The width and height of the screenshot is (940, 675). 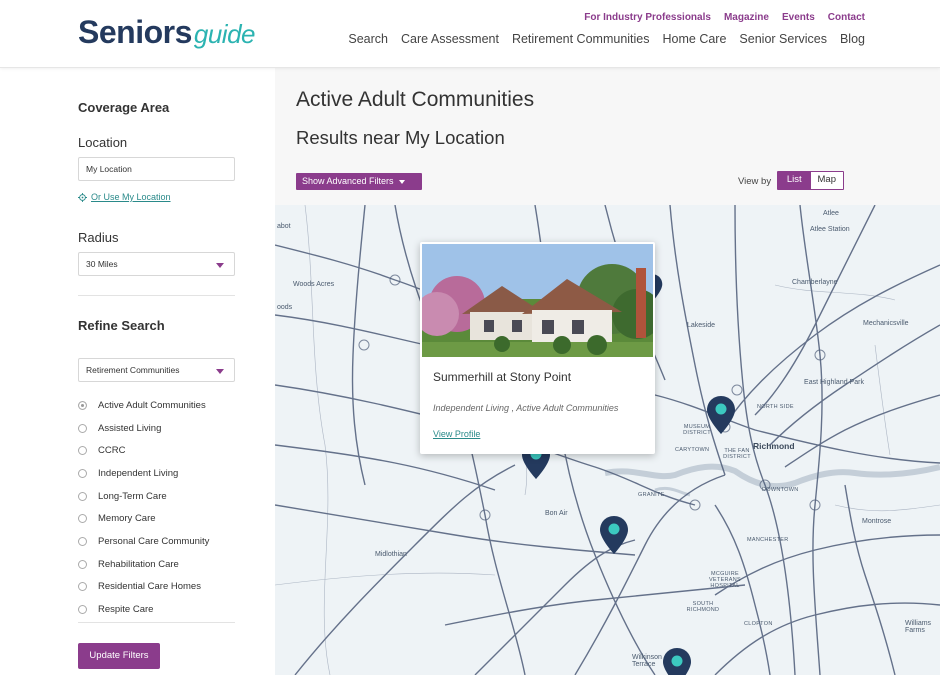 I want to click on option-label: Rehabilitation Care, so click(x=138, y=564).